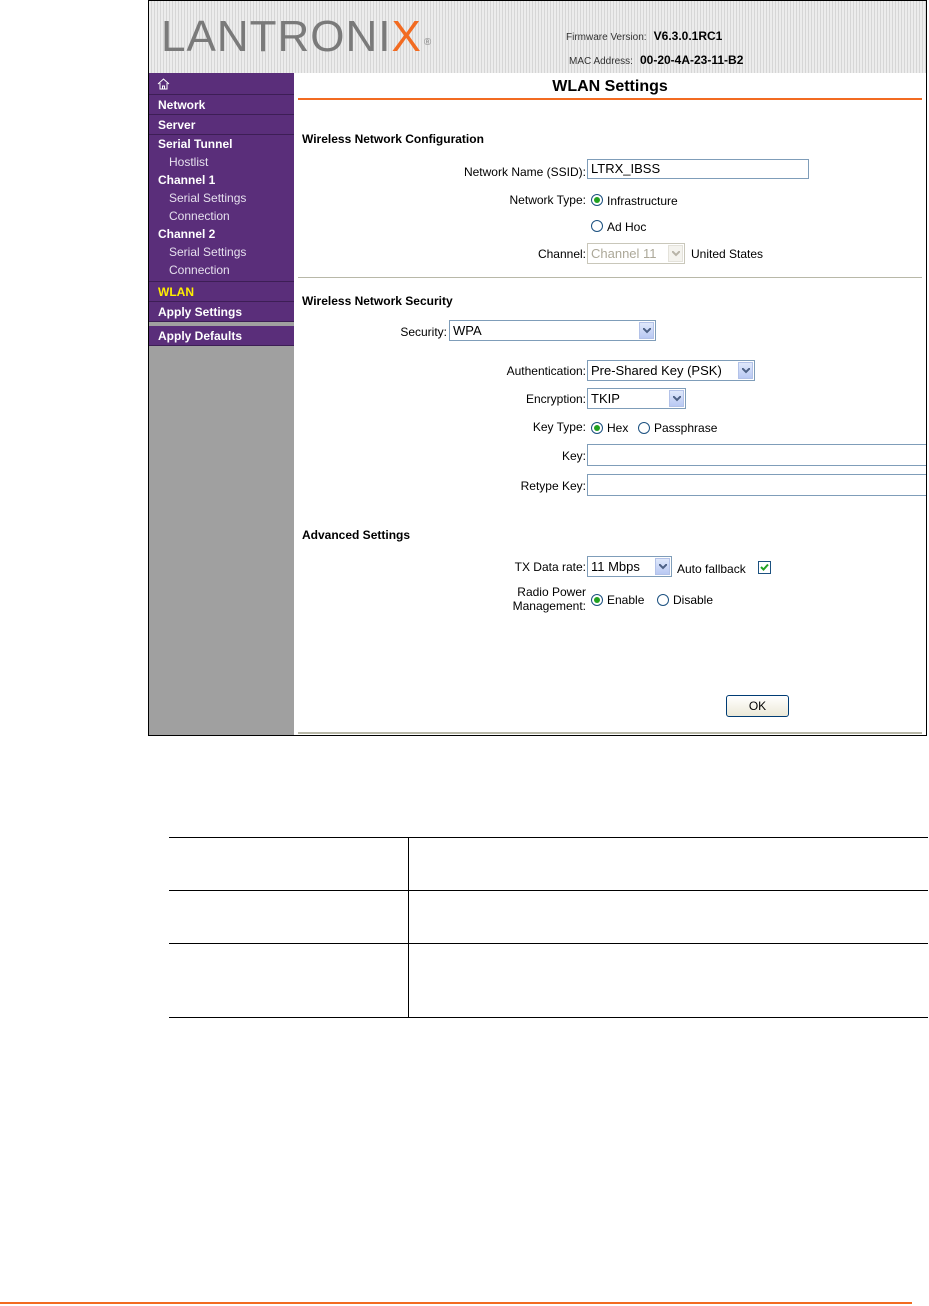 The image size is (929, 1306). Describe the element at coordinates (727, 254) in the screenshot. I see `region-text: United States` at that location.